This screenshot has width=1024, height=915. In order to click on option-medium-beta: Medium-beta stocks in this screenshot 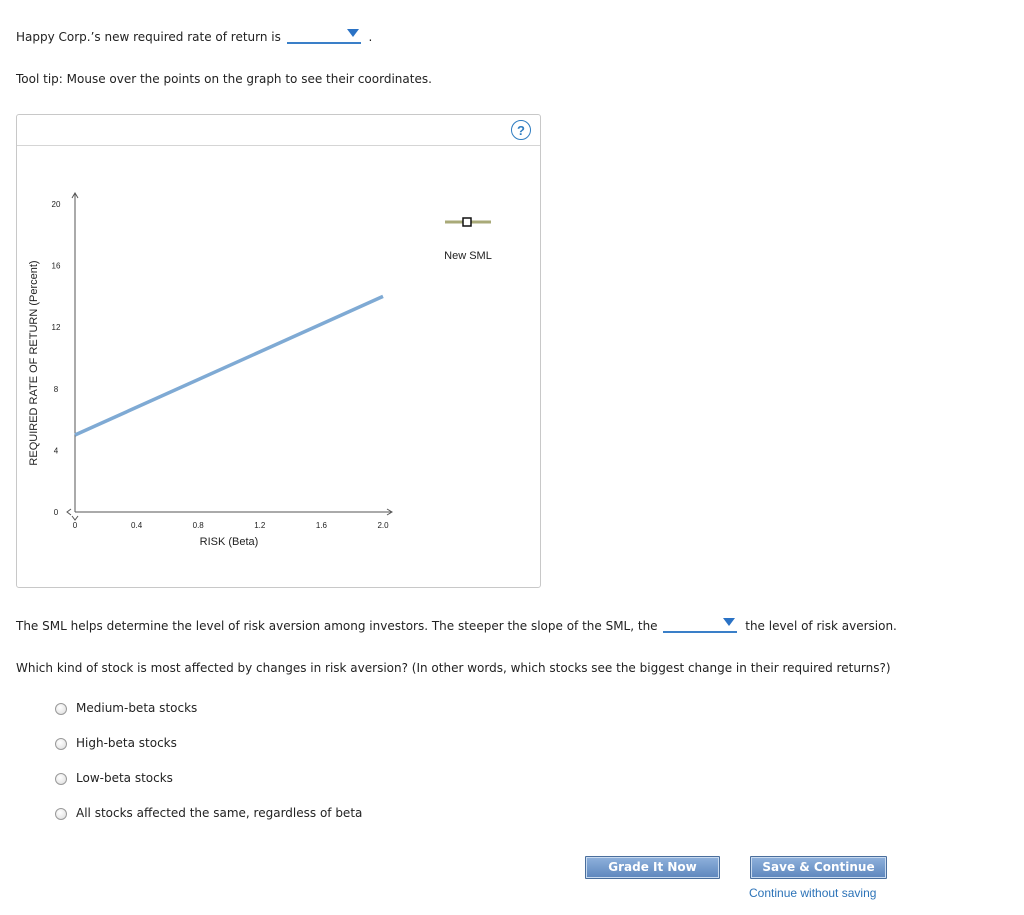, I will do `click(126, 708)`.